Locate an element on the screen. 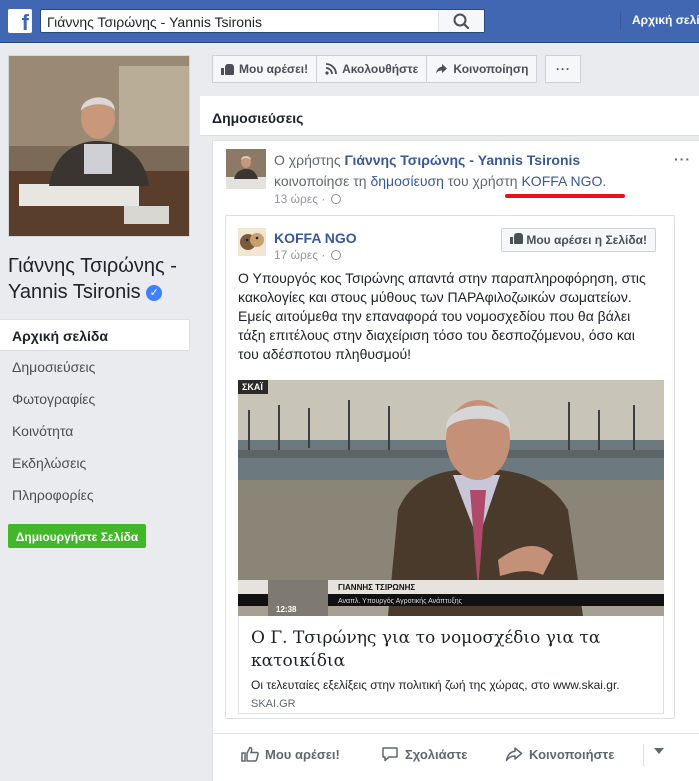 This screenshot has height=781, width=699. create-page-button: Δημιουργήστε Σελίδα is located at coordinates (77, 536).